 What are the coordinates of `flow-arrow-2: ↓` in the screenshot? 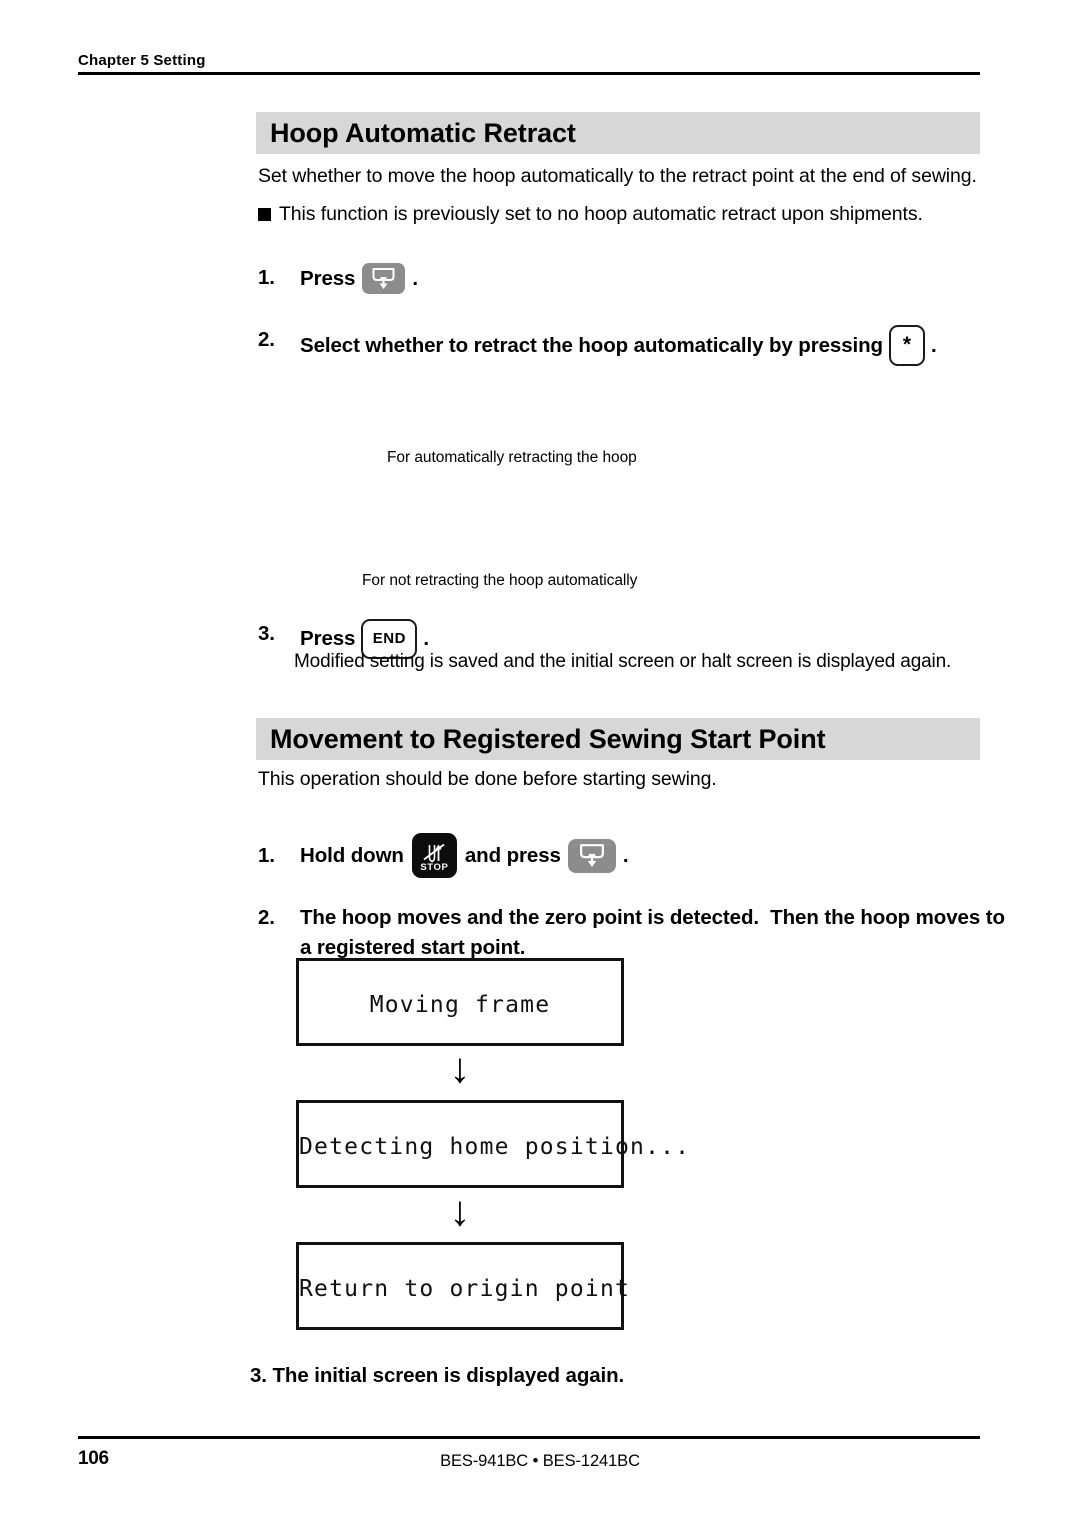 It's located at (460, 1210).